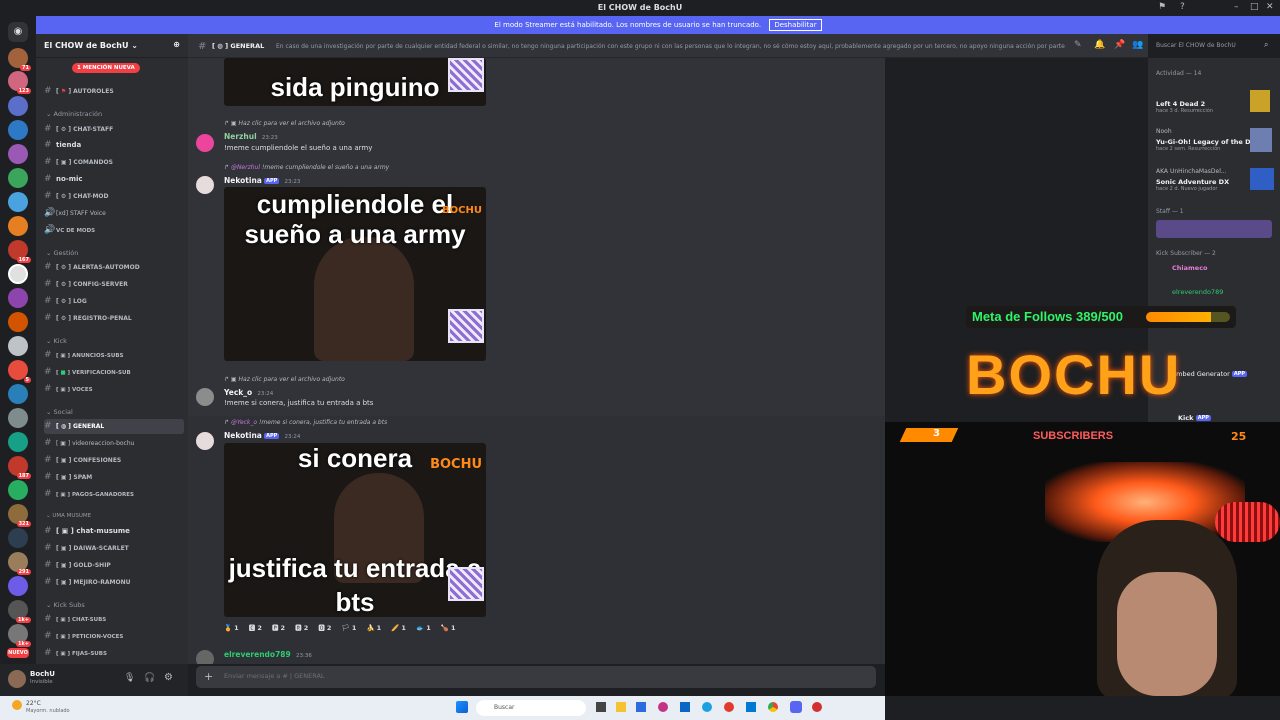 This screenshot has width=1280, height=720. Describe the element at coordinates (59, 412) in the screenshot. I see `category-social: ⌄ Social` at that location.